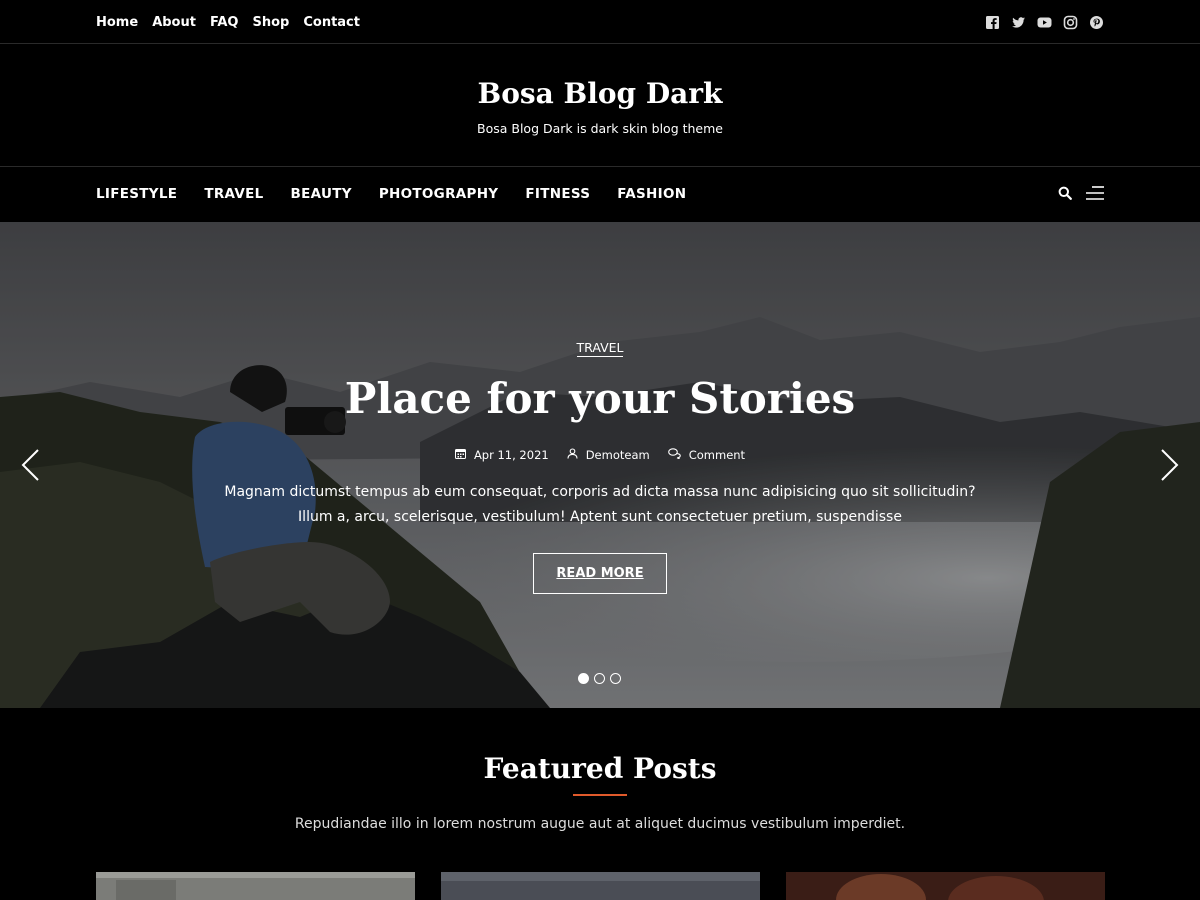  Describe the element at coordinates (270, 22) in the screenshot. I see `top-nav-shop: Shop` at that location.